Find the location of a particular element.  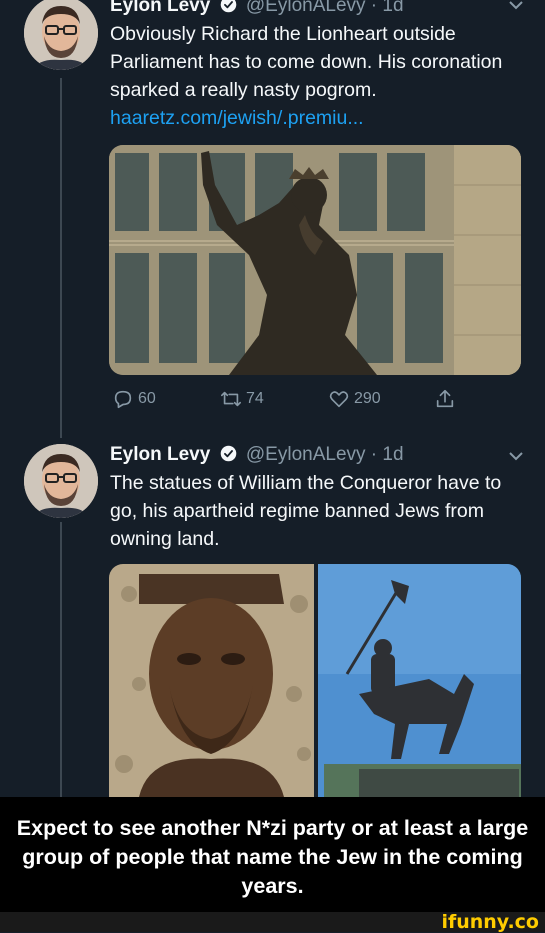

retweet-button: 74 is located at coordinates (242, 399).